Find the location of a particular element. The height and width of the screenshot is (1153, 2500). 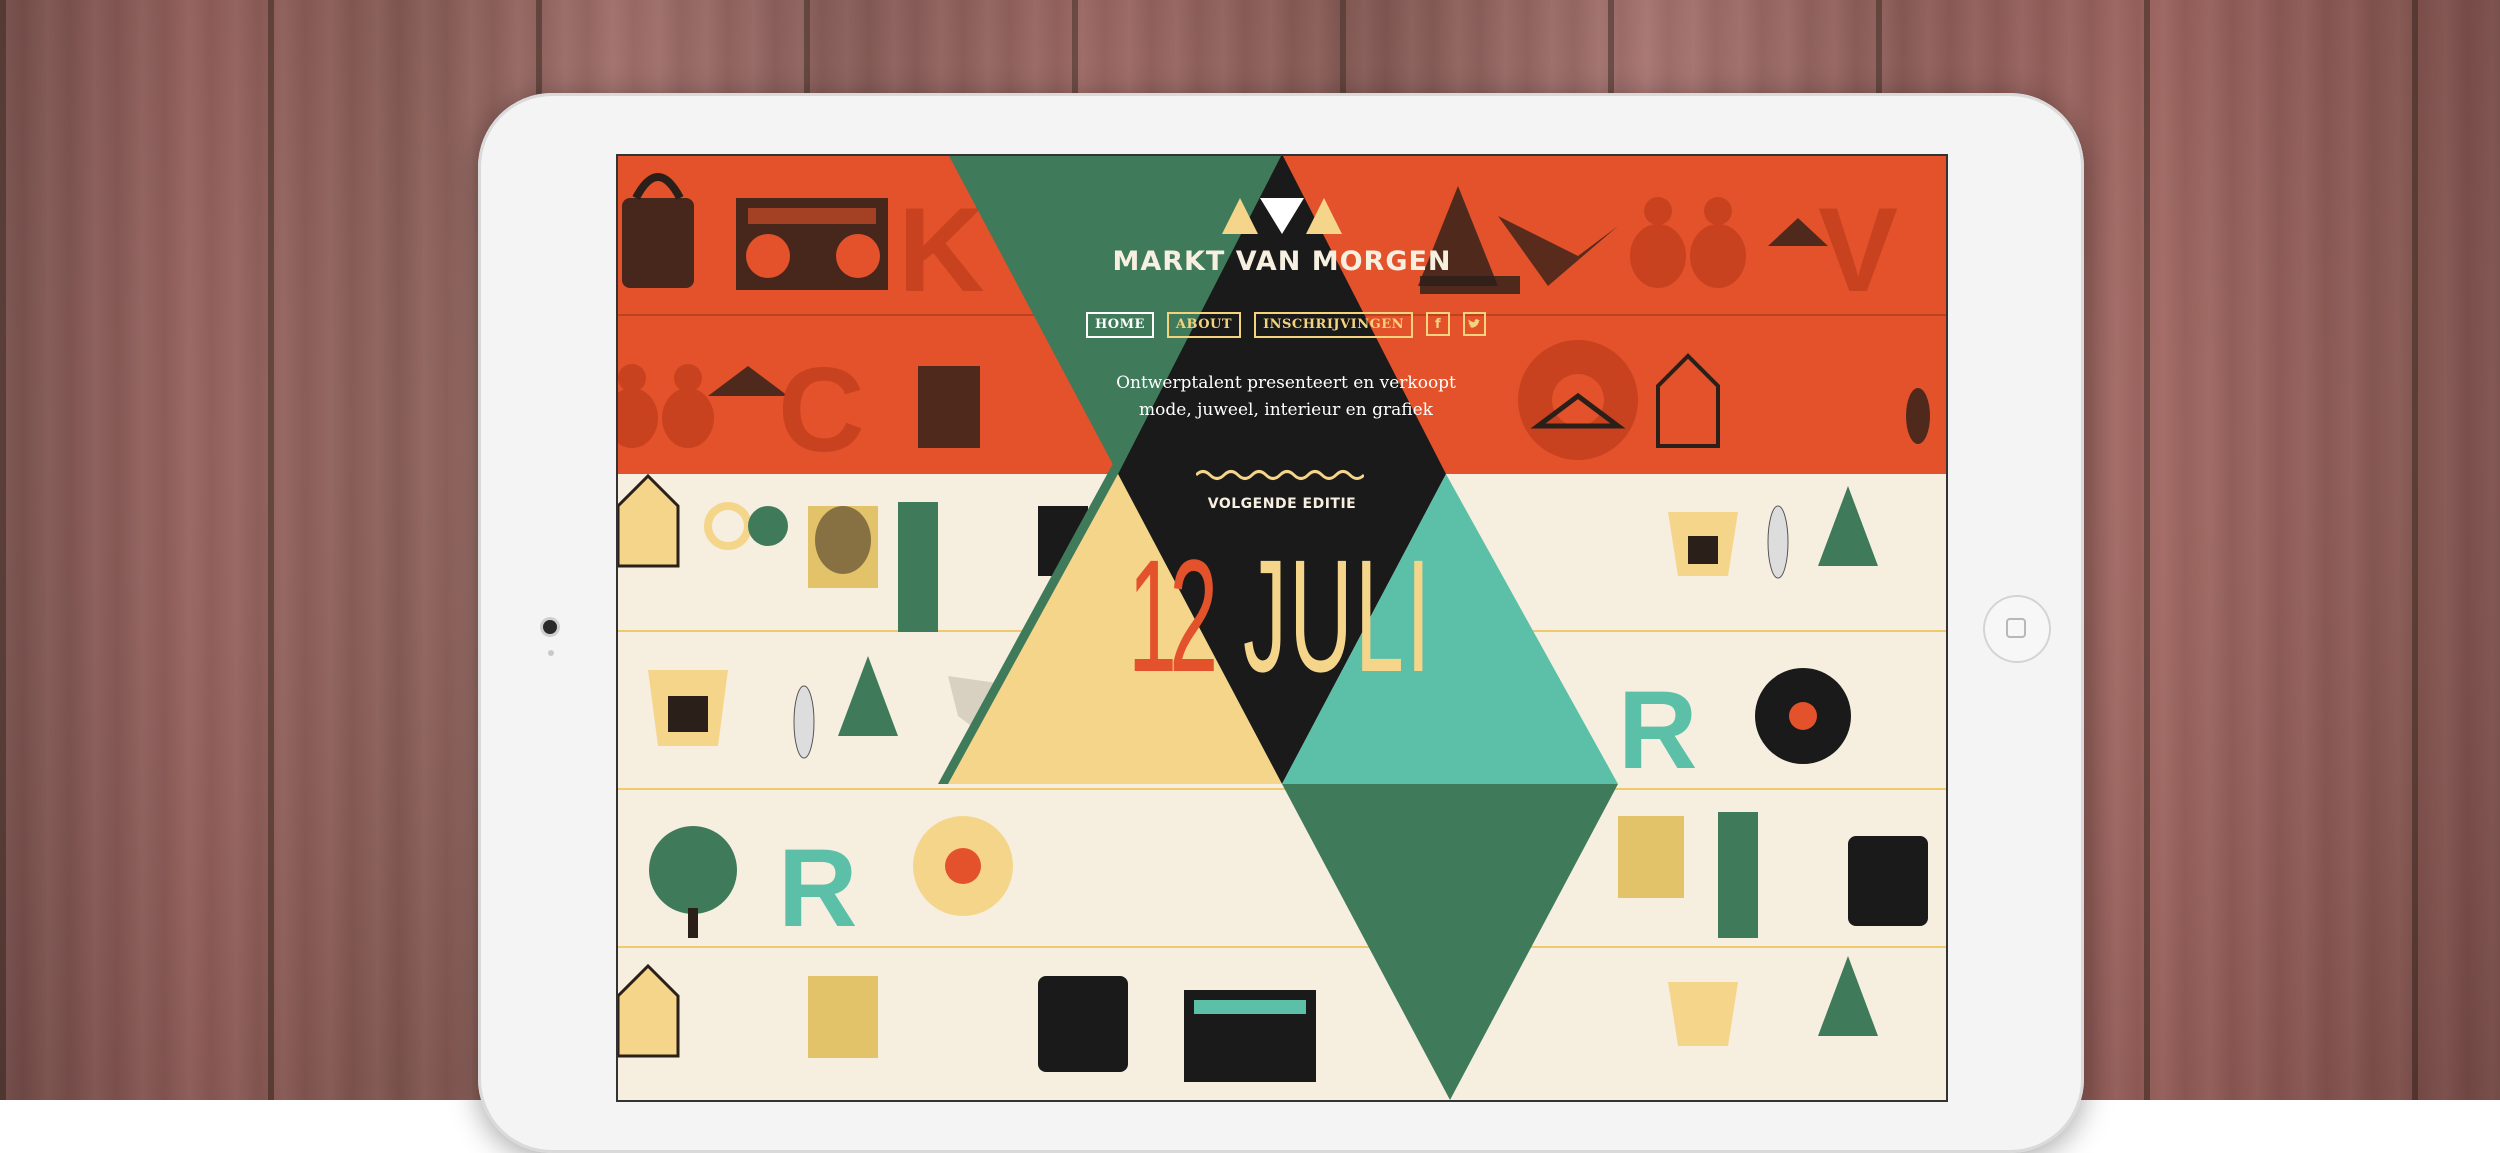

tagline-line-1: Ontwerptalent presenteert en verkoopt is located at coordinates (1286, 383).